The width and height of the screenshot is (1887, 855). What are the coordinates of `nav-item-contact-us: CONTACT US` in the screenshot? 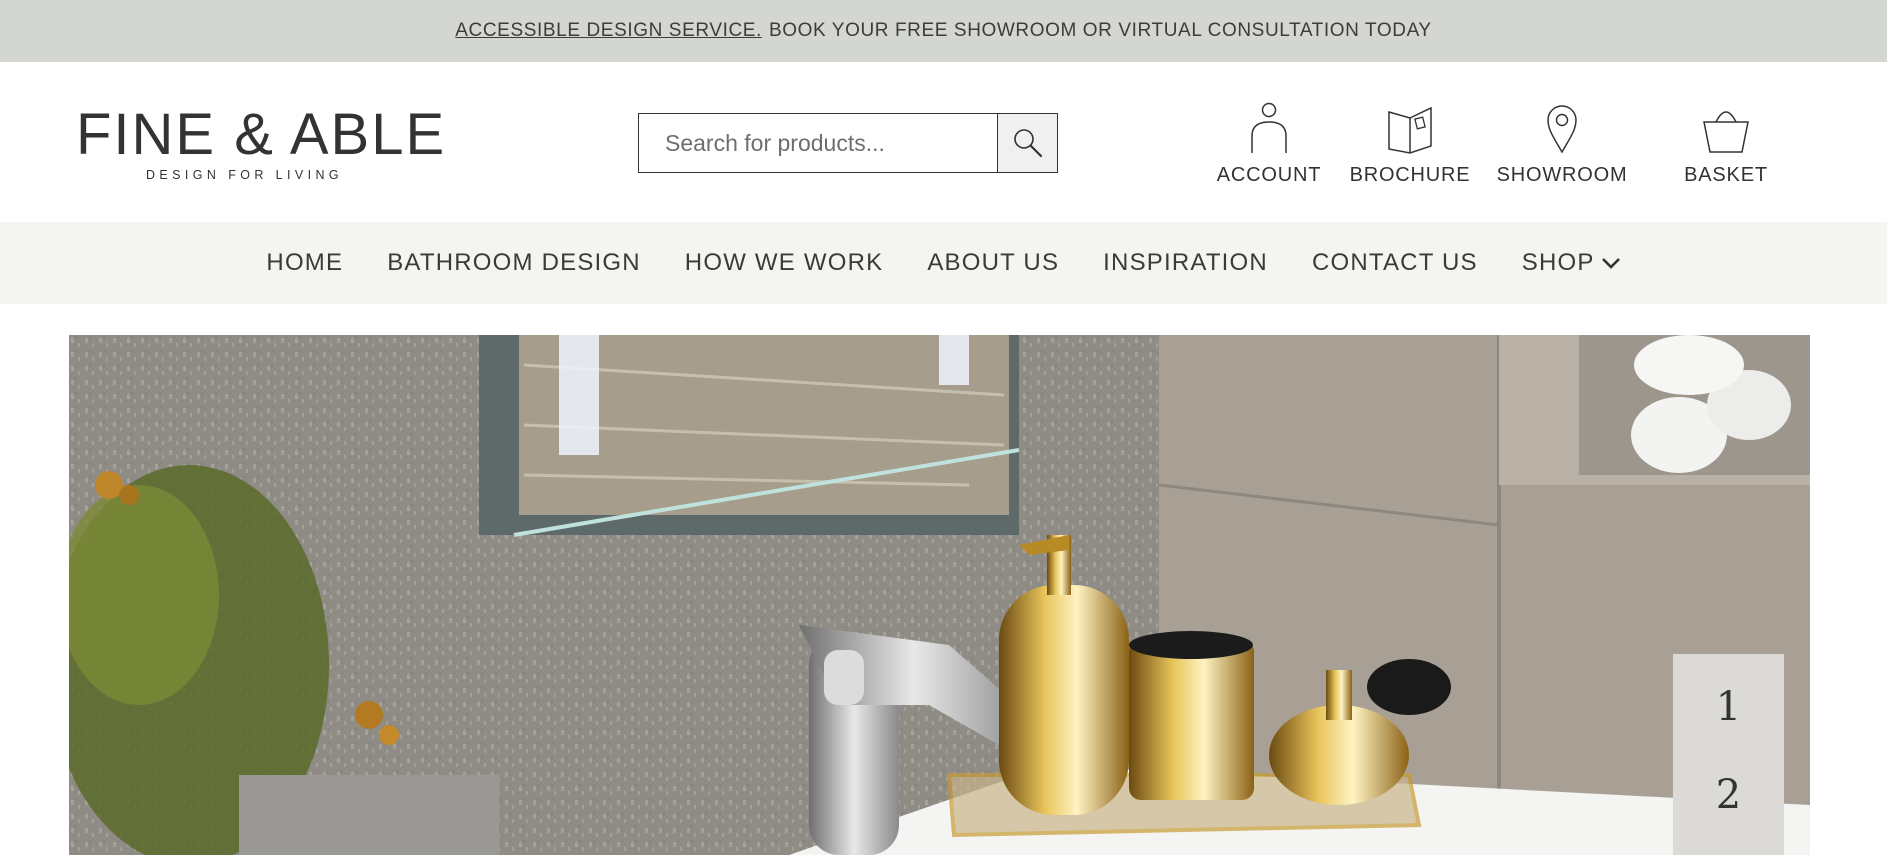 It's located at (1395, 263).